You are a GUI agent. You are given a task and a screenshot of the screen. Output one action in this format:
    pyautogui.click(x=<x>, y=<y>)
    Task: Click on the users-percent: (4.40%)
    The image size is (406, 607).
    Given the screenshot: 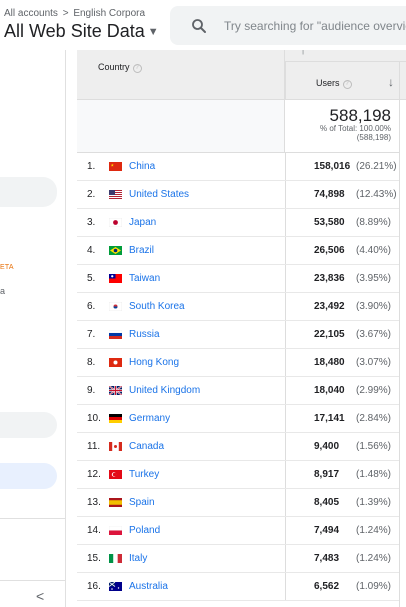 What is the action you would take?
    pyautogui.click(x=374, y=250)
    